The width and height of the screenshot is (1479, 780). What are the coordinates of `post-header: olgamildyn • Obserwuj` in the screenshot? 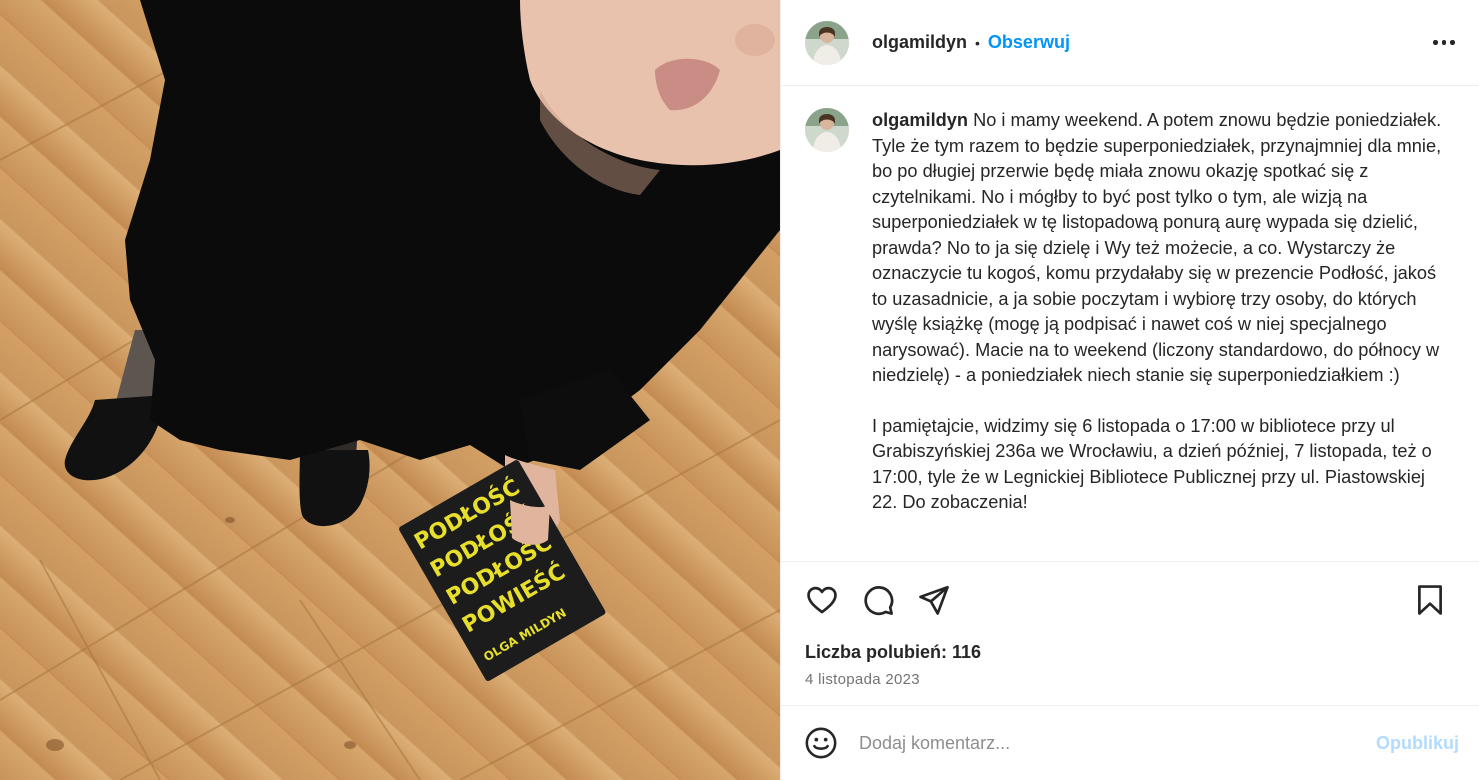 It's located at (1130, 43).